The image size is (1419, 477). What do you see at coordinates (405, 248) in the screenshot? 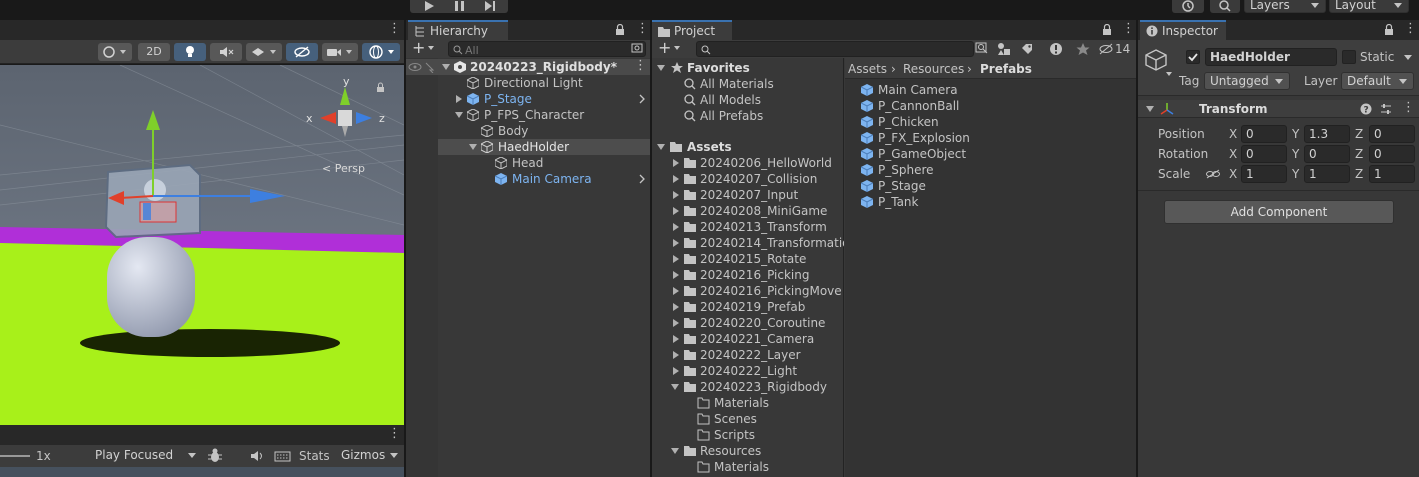
I see `panel-divider` at bounding box center [405, 248].